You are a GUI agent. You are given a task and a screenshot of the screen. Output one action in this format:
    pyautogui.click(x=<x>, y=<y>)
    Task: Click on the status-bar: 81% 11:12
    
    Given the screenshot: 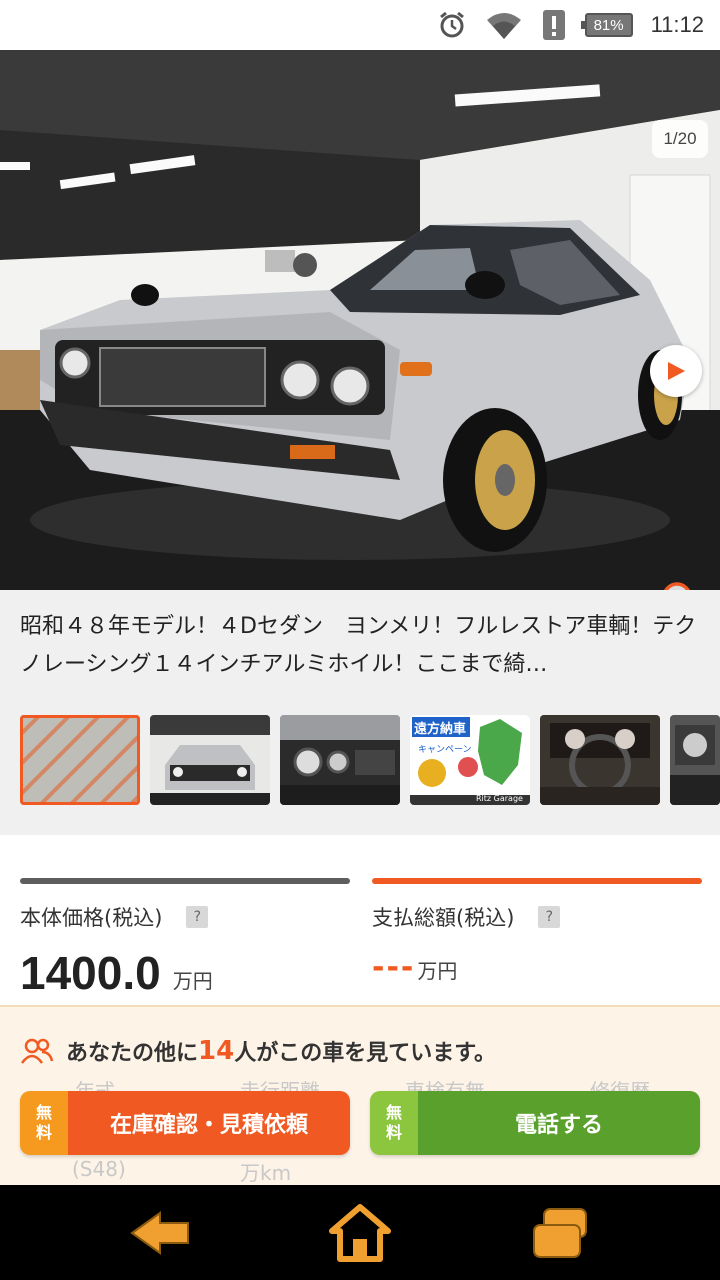 What is the action you would take?
    pyautogui.click(x=360, y=25)
    